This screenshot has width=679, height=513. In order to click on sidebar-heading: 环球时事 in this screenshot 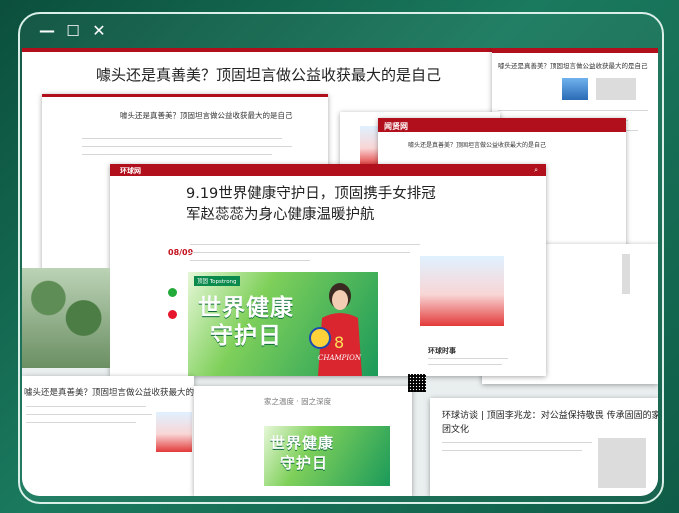, I will do `click(442, 351)`.